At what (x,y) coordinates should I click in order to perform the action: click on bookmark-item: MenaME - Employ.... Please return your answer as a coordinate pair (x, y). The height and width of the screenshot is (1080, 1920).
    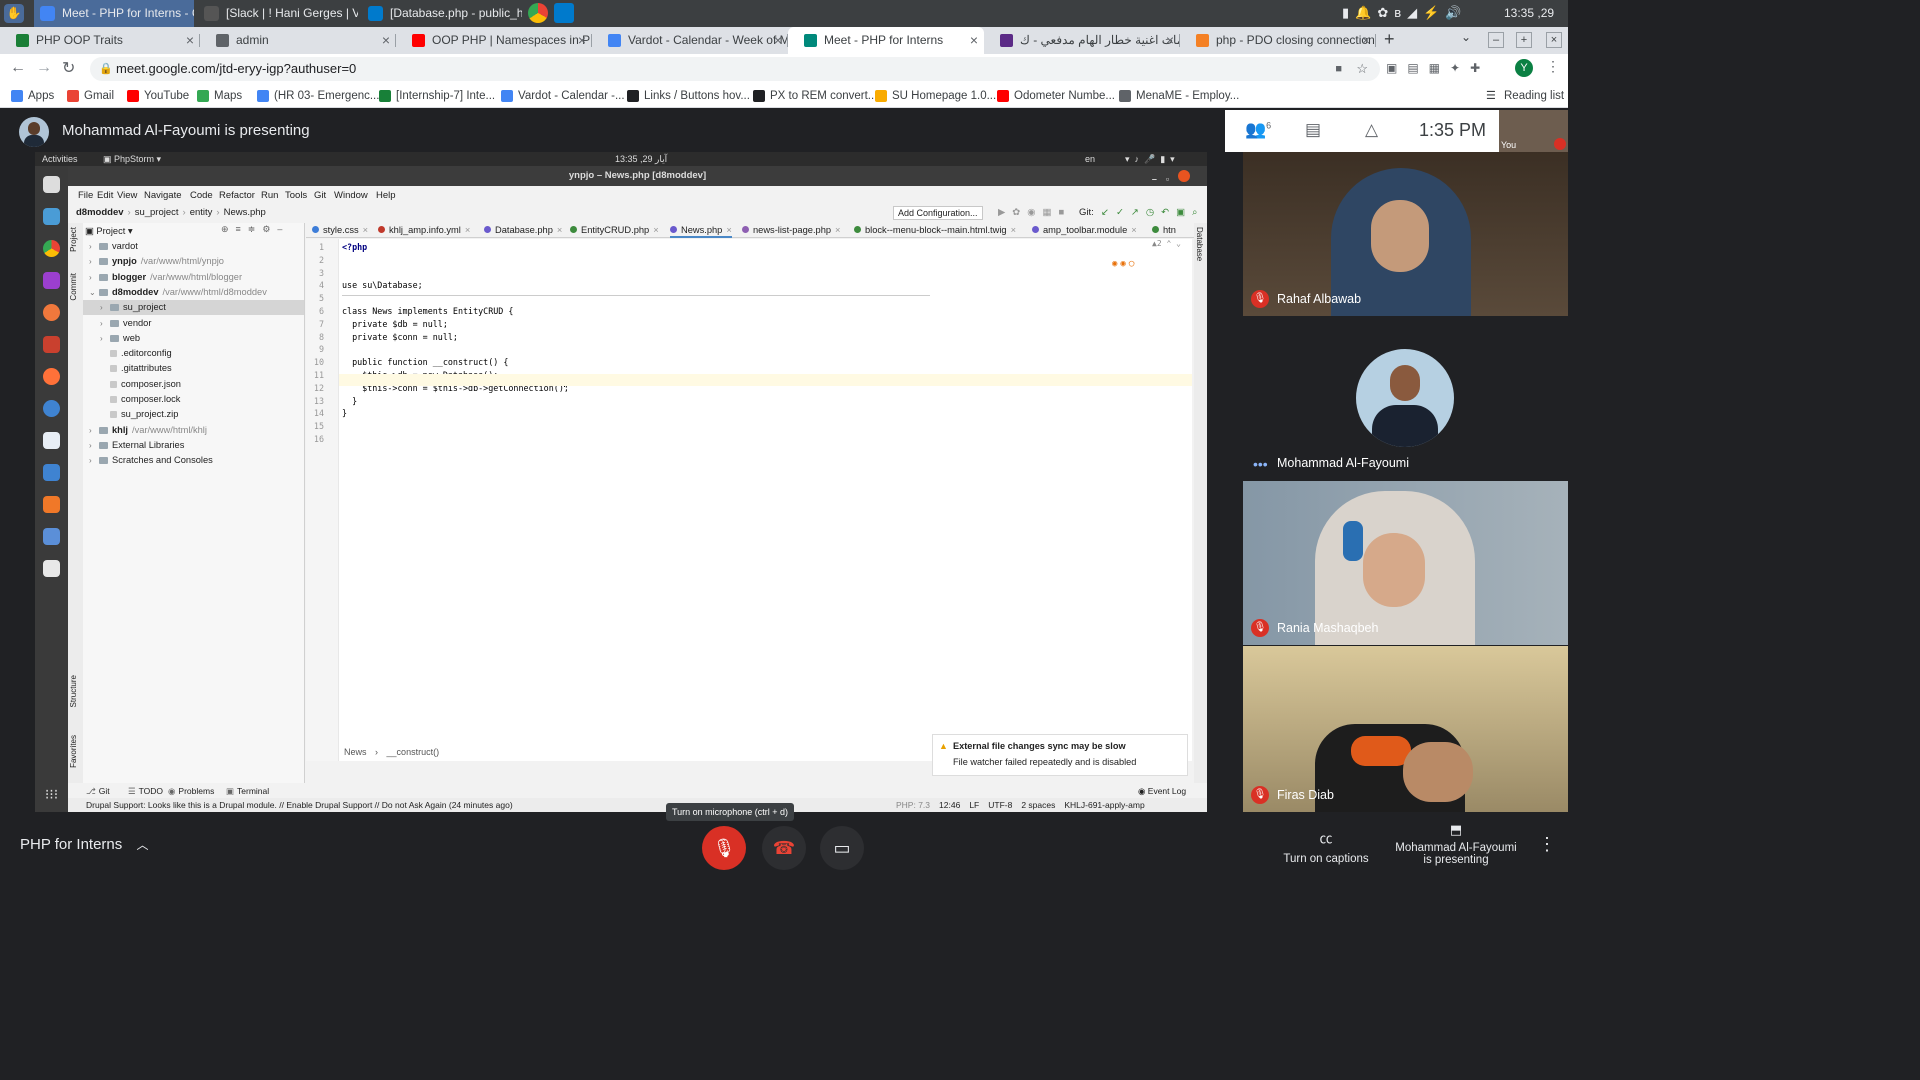
    Looking at the image, I should click on (1178, 96).